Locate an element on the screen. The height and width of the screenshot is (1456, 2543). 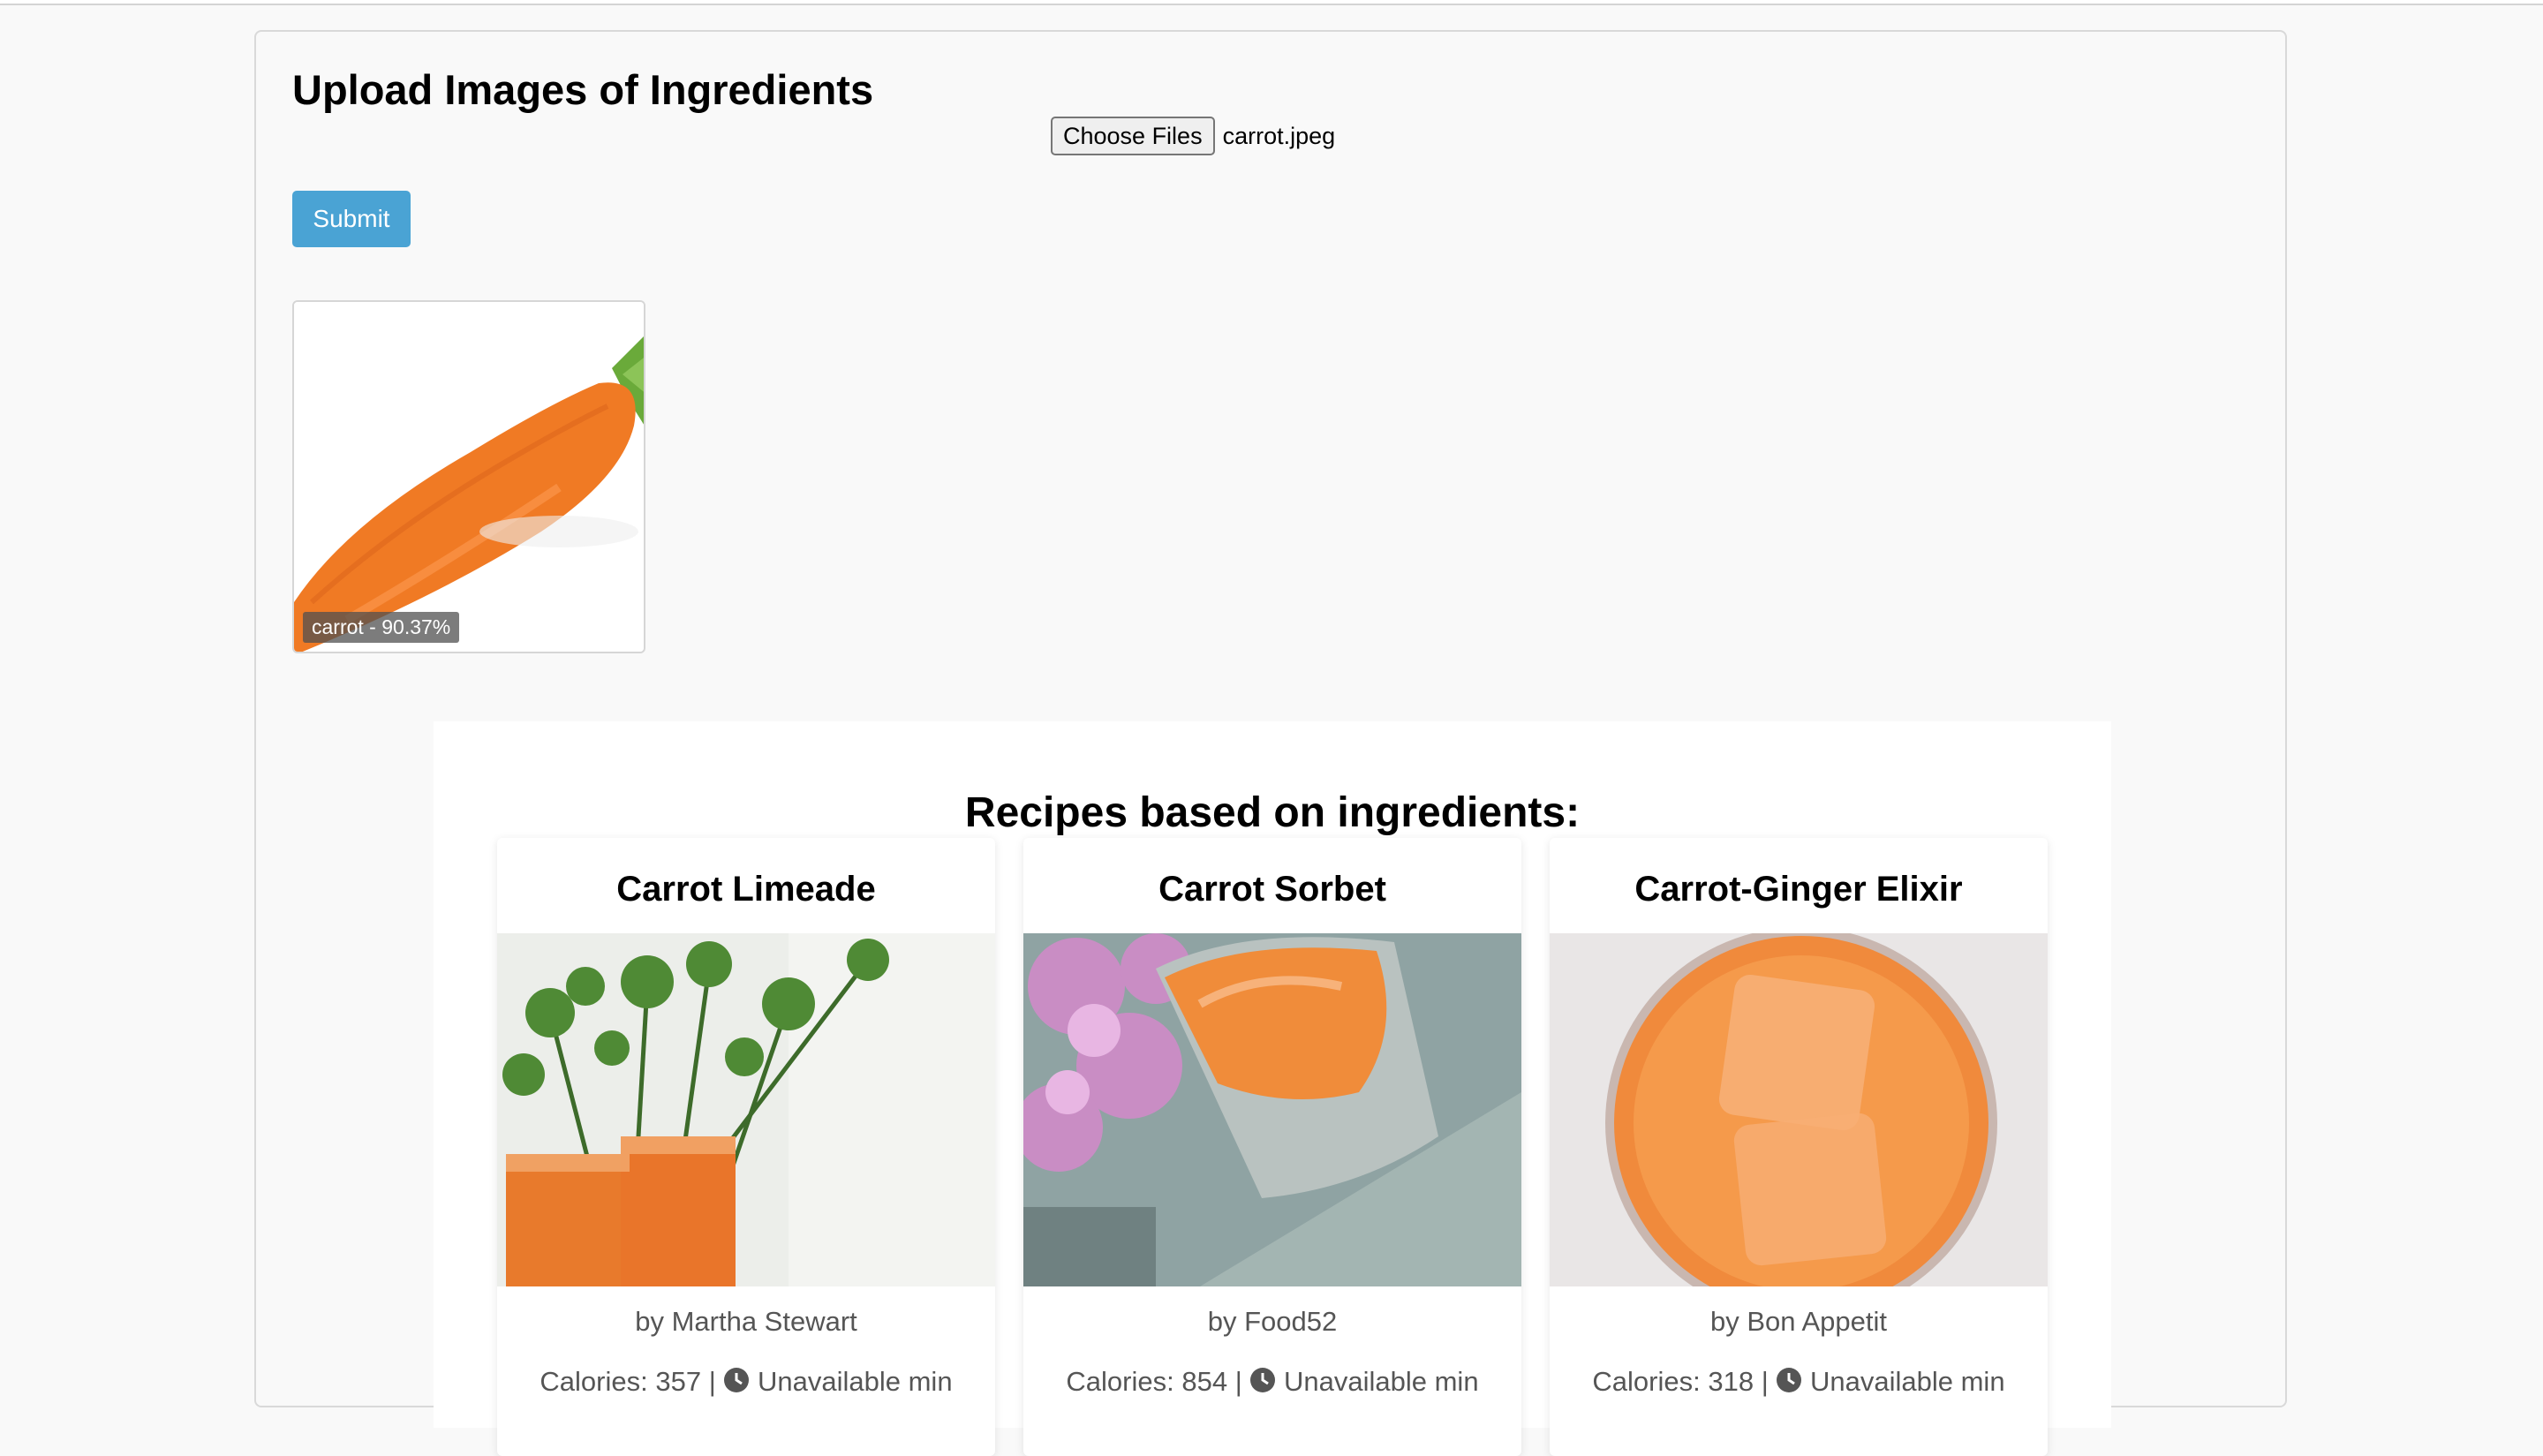
page-title: Upload Images of Ingredients is located at coordinates (583, 89).